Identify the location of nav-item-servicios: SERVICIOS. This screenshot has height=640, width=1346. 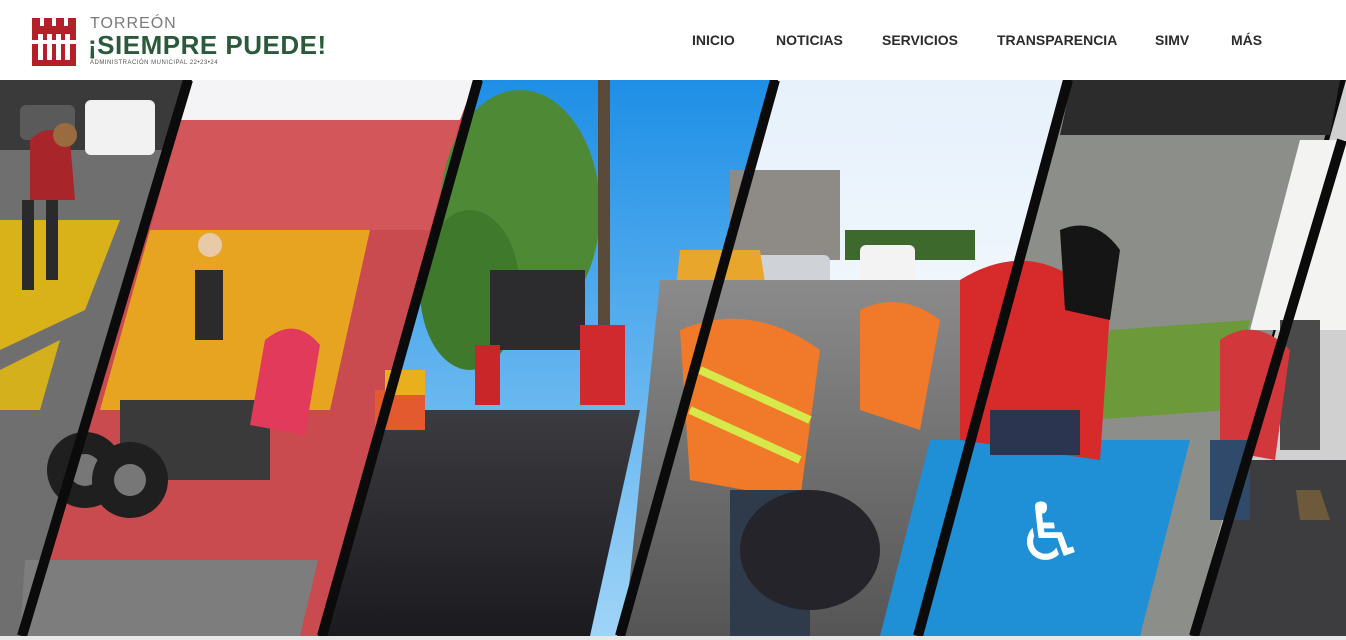
(920, 40).